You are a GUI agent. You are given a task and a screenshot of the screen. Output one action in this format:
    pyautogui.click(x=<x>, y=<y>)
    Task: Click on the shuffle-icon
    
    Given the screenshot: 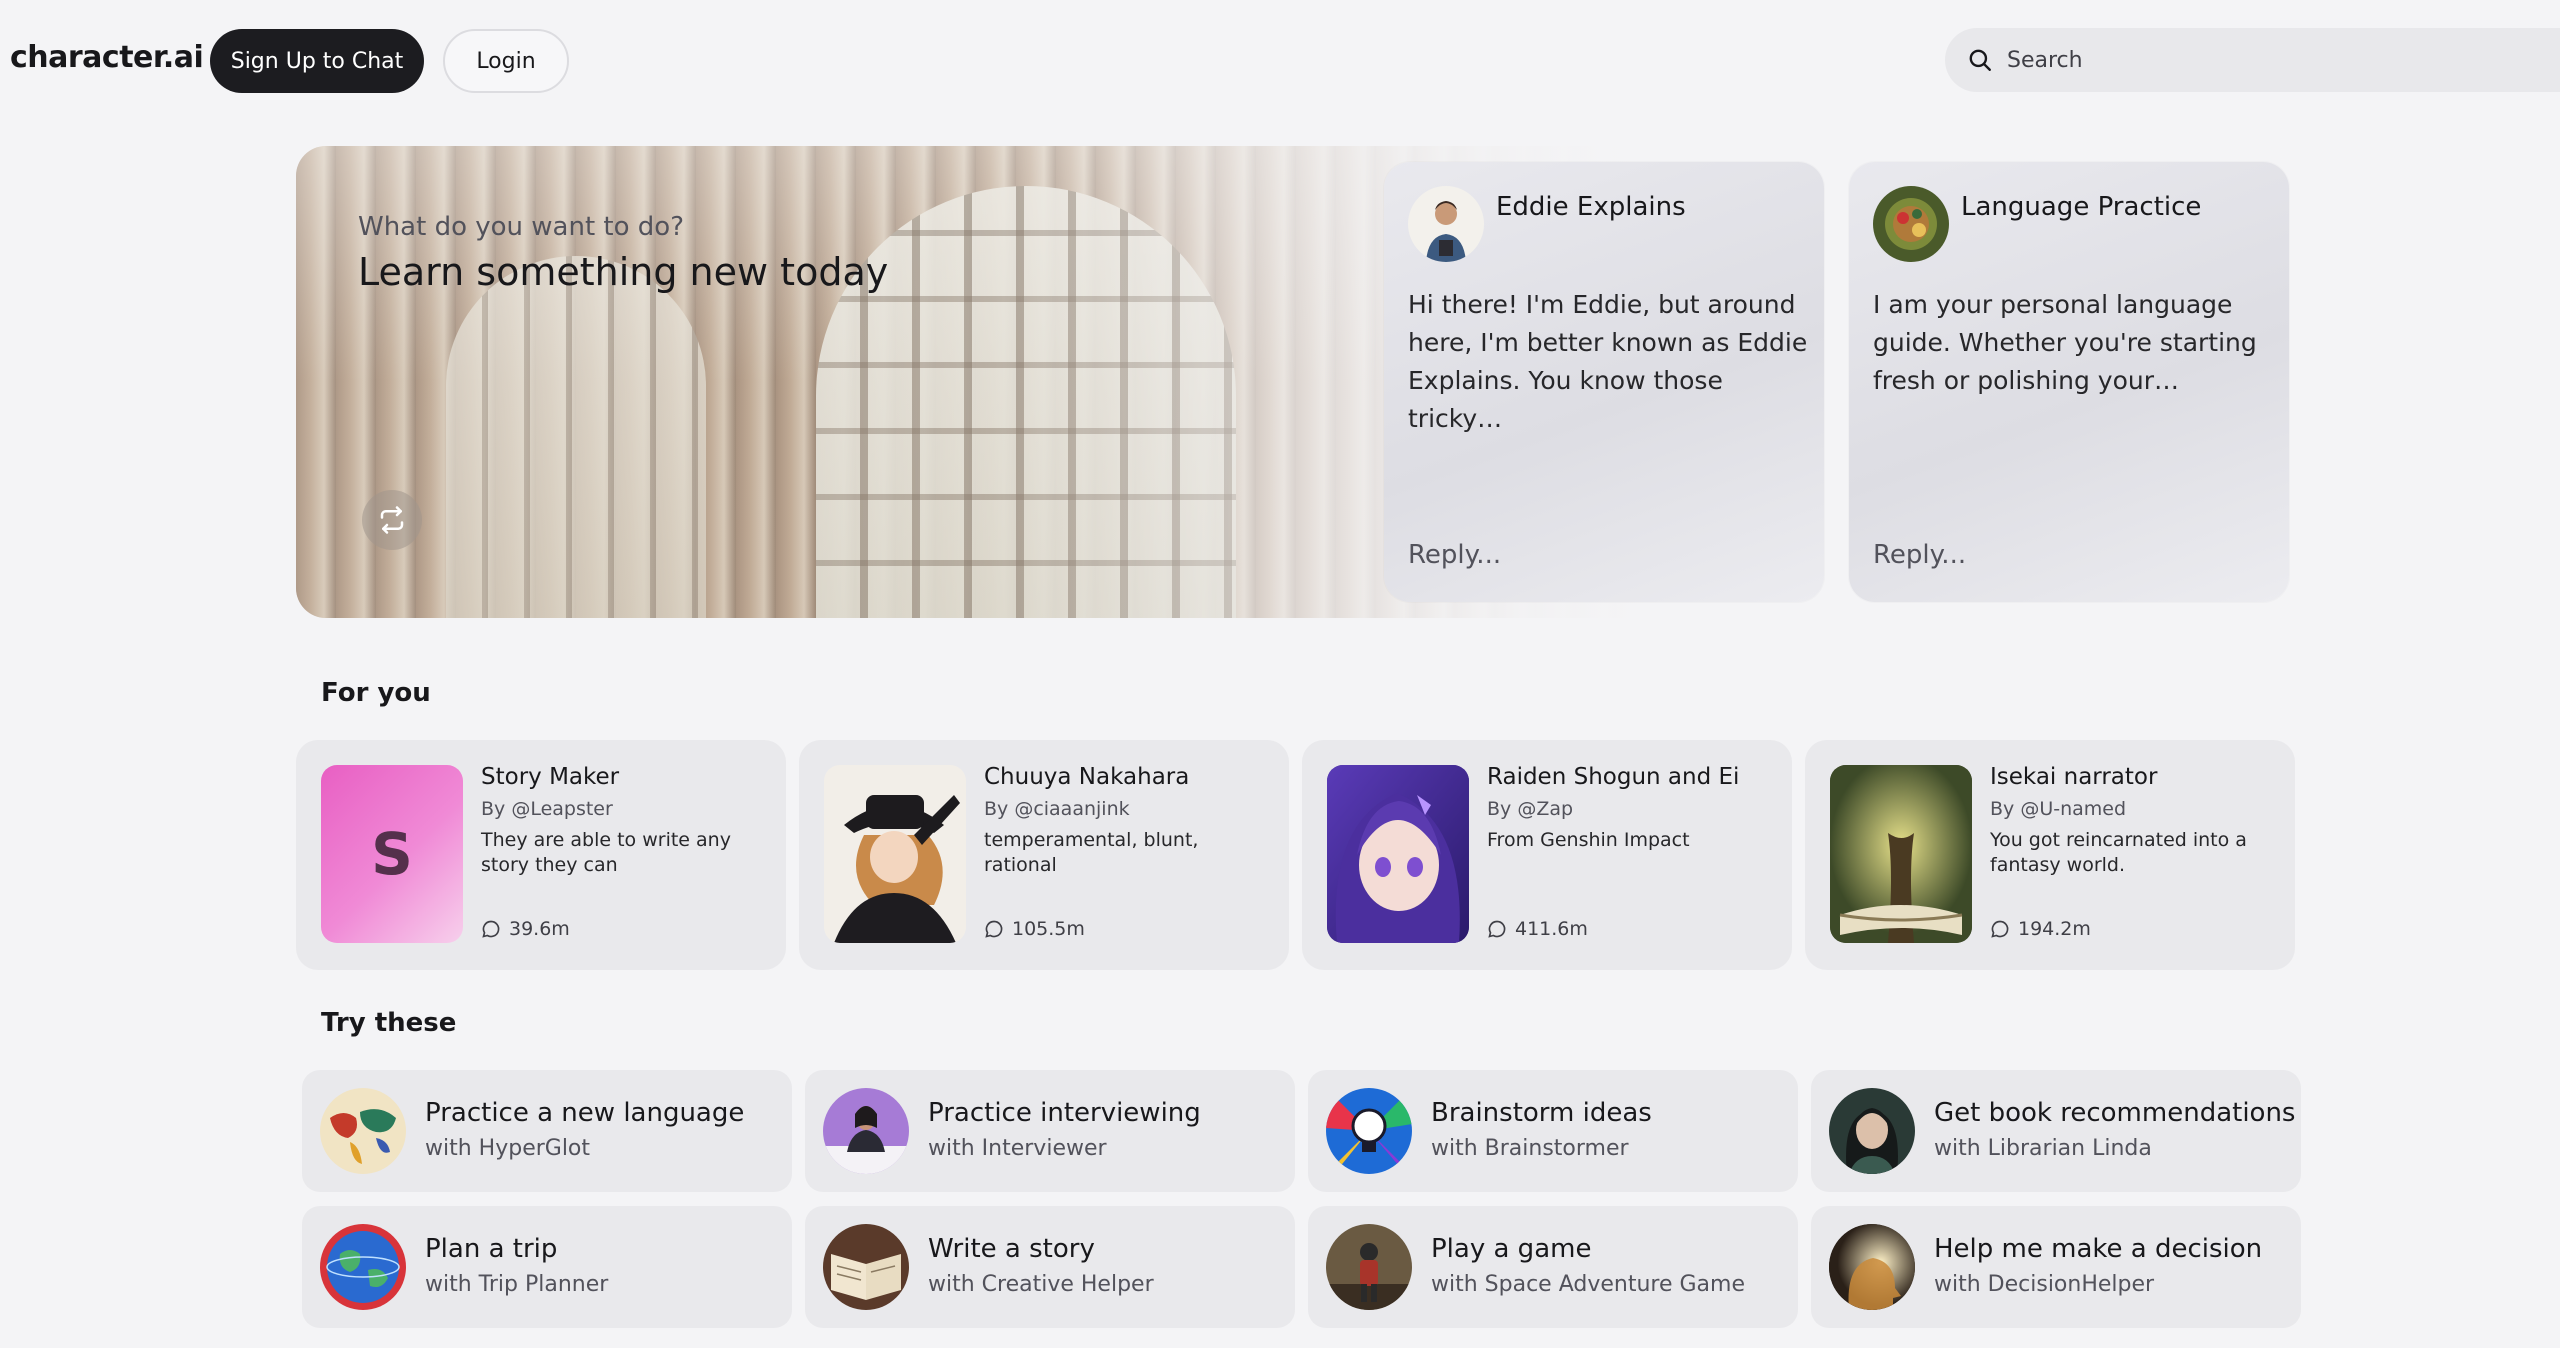 What is the action you would take?
    pyautogui.click(x=392, y=520)
    